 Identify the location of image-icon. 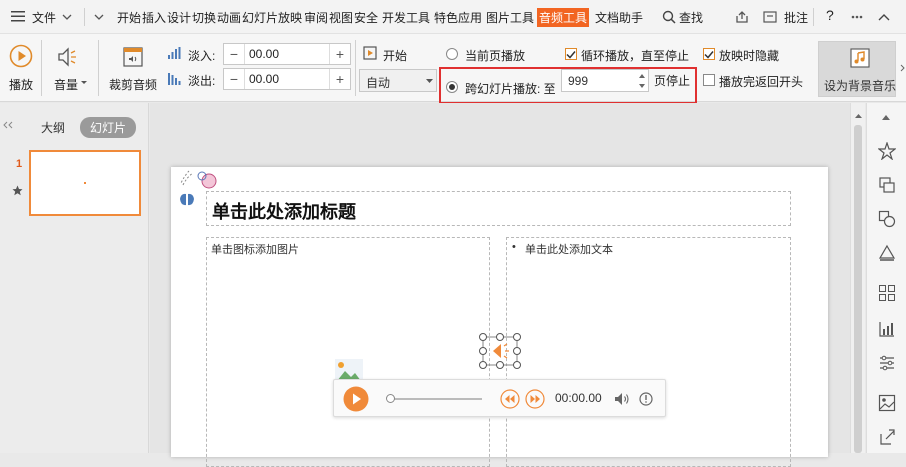
(887, 403).